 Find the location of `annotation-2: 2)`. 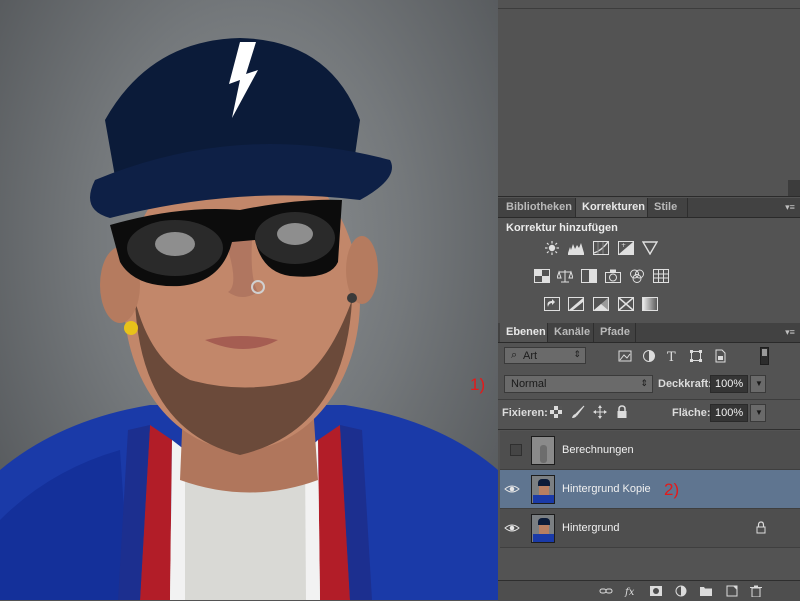

annotation-2: 2) is located at coordinates (672, 489).